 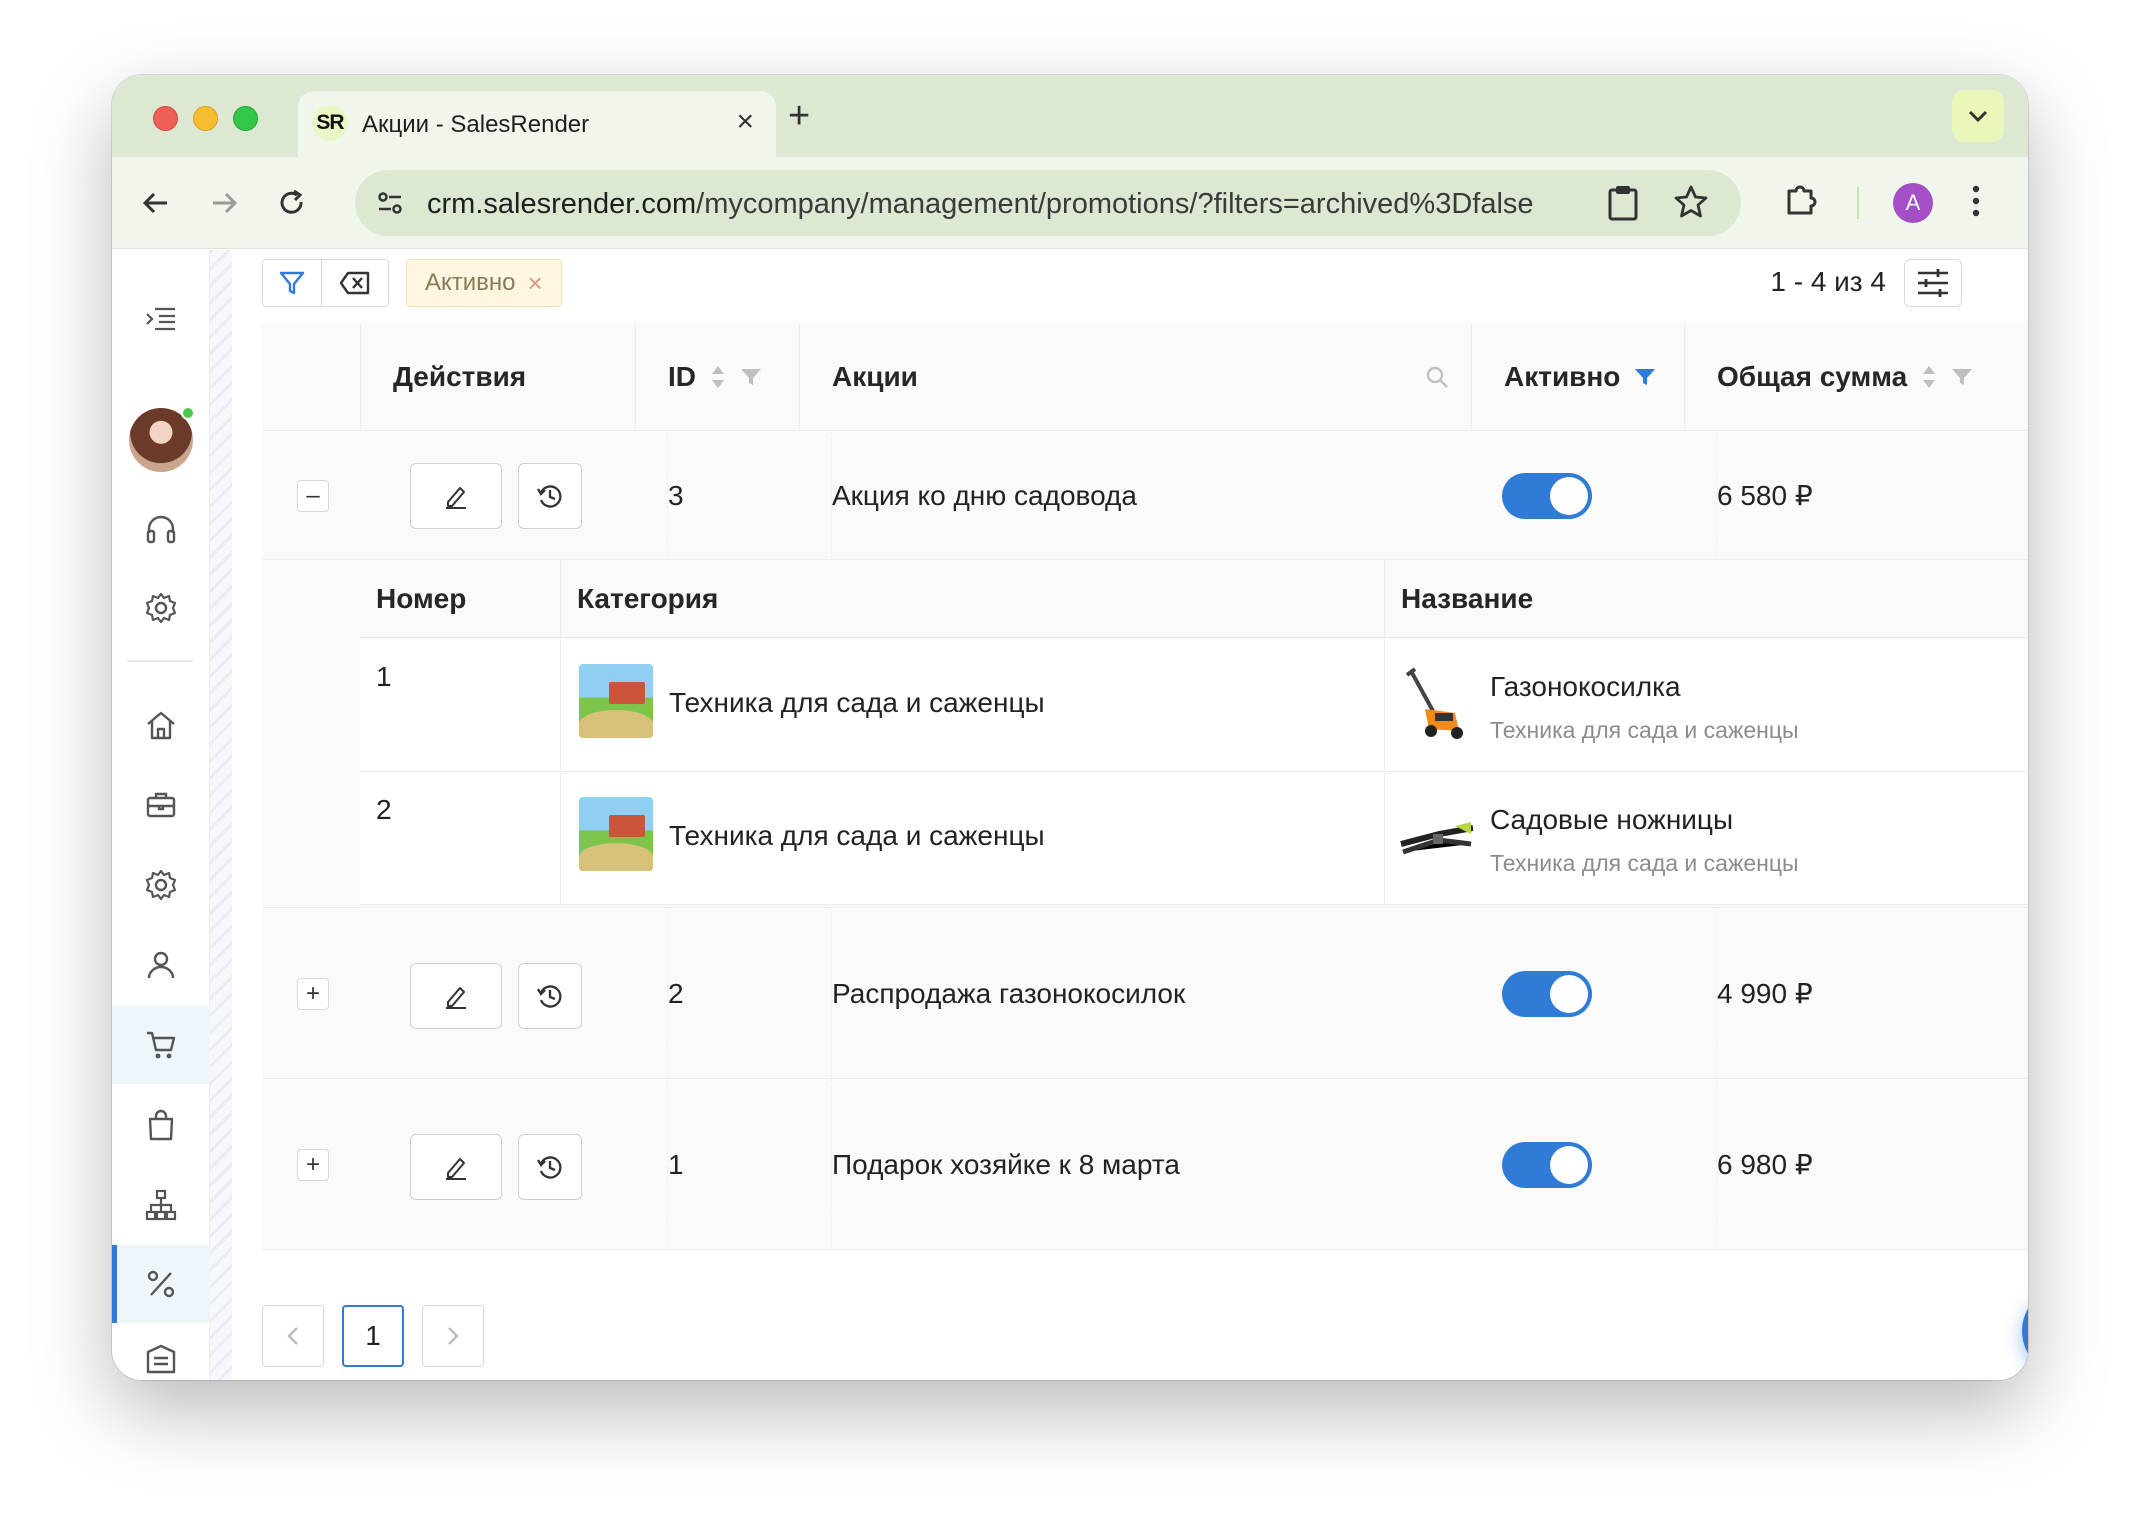 I want to click on nav-users, so click(x=161, y=965).